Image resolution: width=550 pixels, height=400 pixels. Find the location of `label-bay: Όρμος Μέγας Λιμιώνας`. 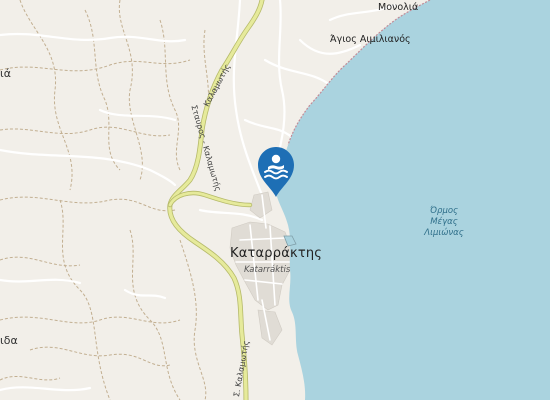

label-bay: Όρμος Μέγας Λιμιώνας is located at coordinates (444, 222).